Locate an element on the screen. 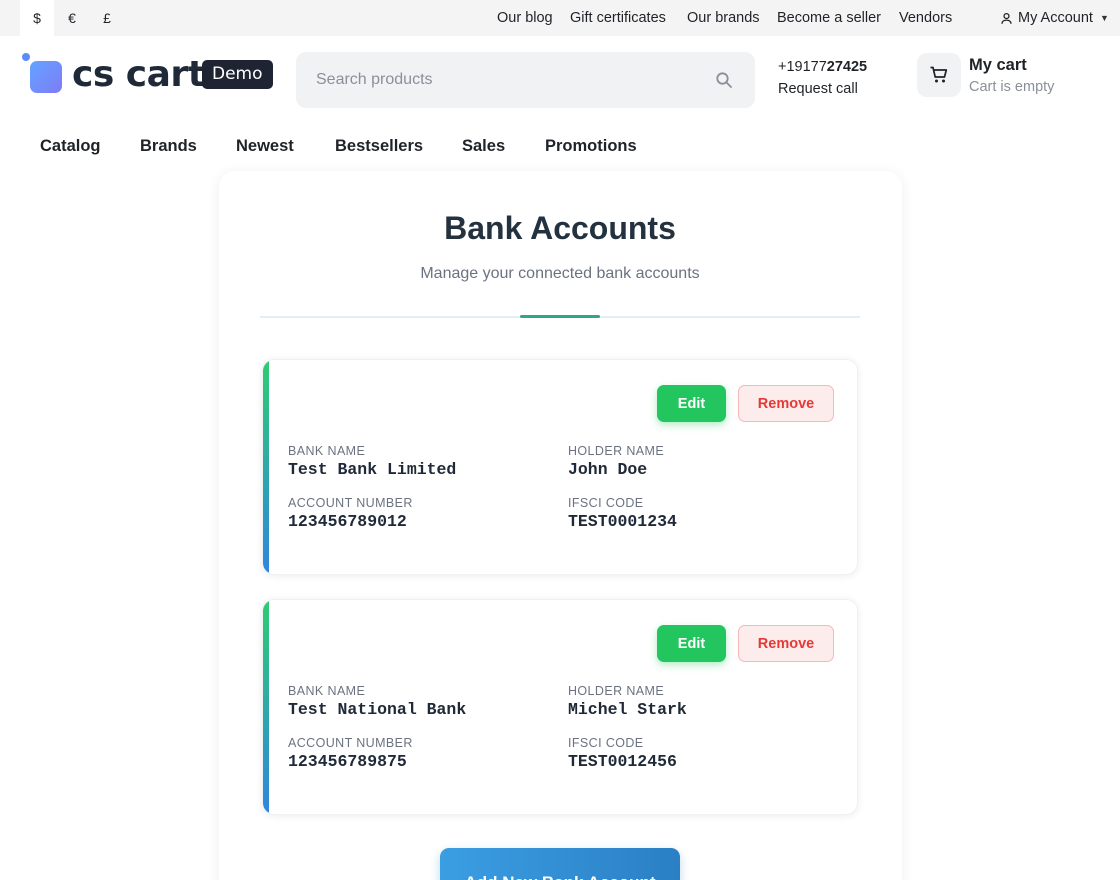 The height and width of the screenshot is (880, 1120). account-number-value: 123456789012 is located at coordinates (347, 521).